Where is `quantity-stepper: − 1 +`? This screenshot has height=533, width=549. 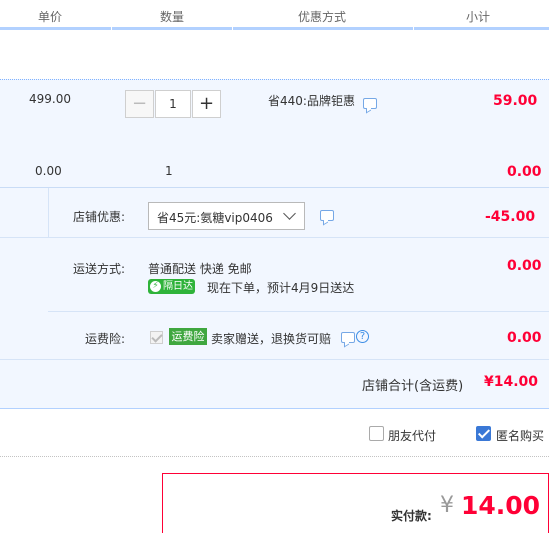 quantity-stepper: − 1 + is located at coordinates (173, 104).